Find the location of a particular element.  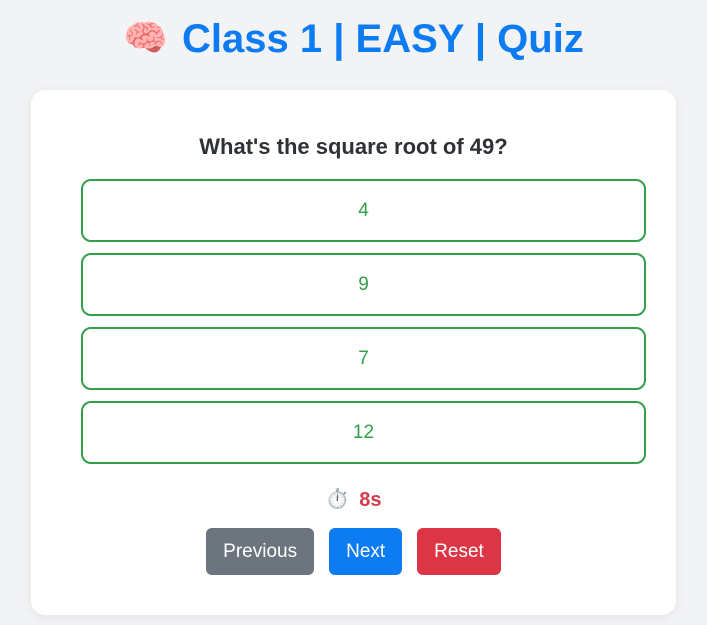

reset-button: Reset is located at coordinates (459, 551).